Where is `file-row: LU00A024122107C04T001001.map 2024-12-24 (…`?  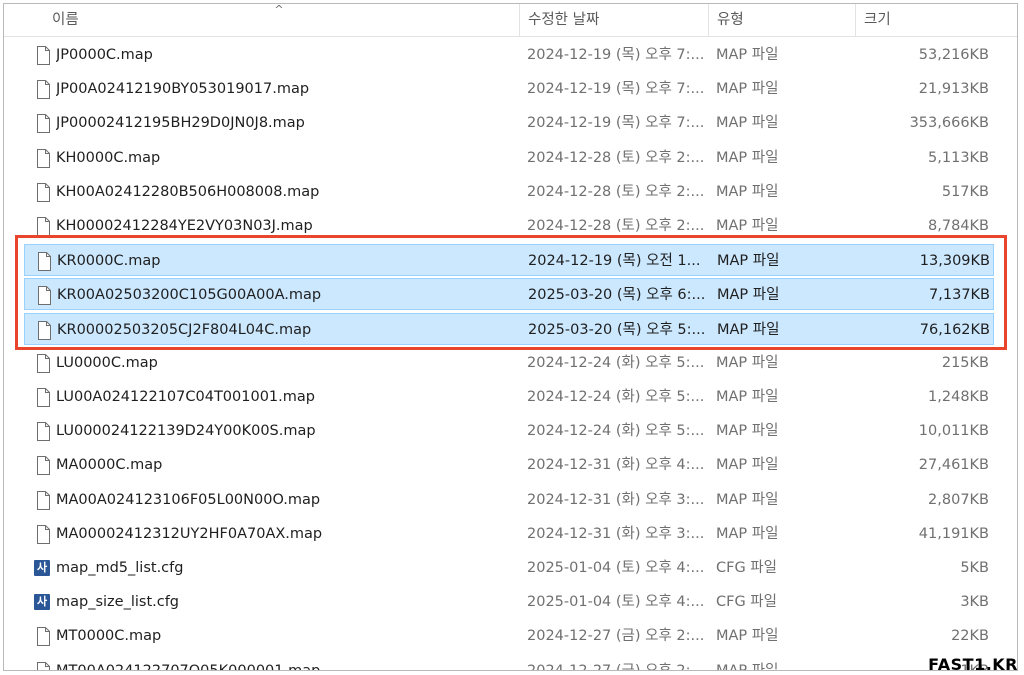 file-row: LU00A024122107C04T001001.map 2024-12-24 (… is located at coordinates (509, 397).